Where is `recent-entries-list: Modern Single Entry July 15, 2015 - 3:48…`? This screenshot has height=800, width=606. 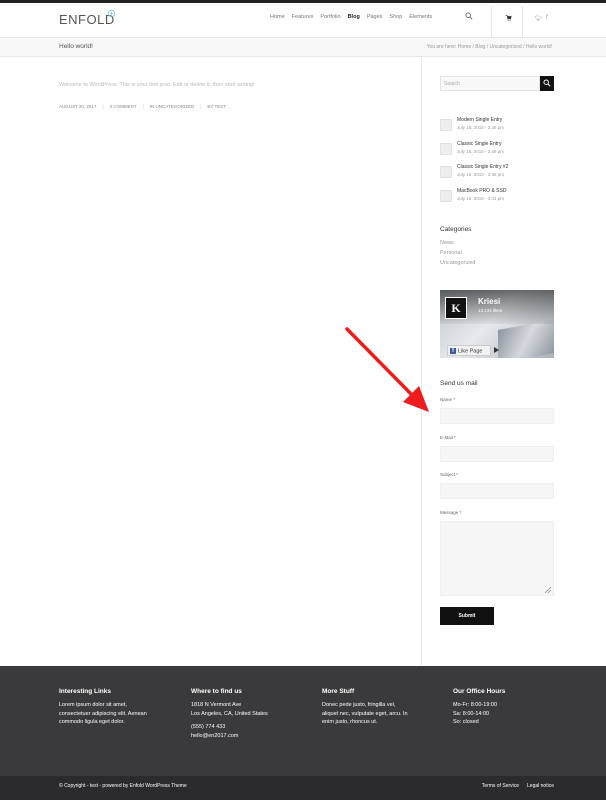 recent-entries-list: Modern Single Entry July 15, 2015 - 3:48… is located at coordinates (497, 164).